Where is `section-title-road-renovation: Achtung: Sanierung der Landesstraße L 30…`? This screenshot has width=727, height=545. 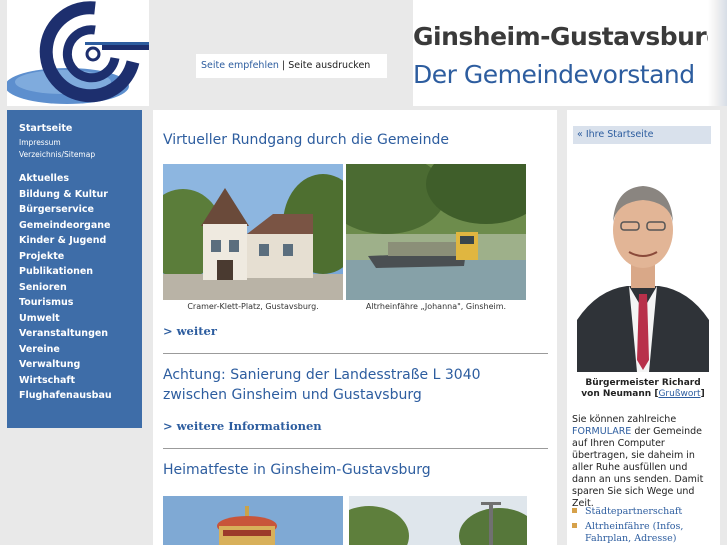
section-title-road-renovation: Achtung: Sanierung der Landesstraße L 30… is located at coordinates (322, 375).